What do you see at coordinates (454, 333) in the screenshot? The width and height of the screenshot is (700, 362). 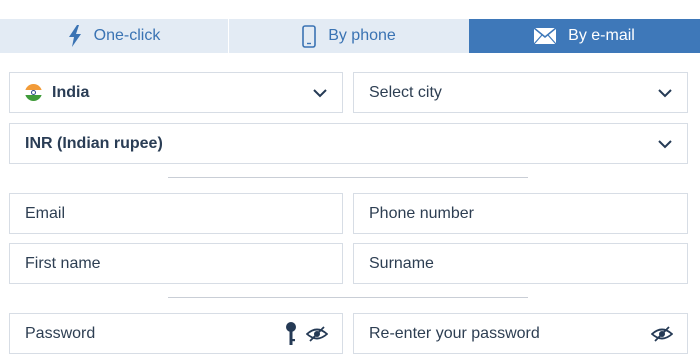 I see `reenter-password-placeholder: Re-enter your password` at bounding box center [454, 333].